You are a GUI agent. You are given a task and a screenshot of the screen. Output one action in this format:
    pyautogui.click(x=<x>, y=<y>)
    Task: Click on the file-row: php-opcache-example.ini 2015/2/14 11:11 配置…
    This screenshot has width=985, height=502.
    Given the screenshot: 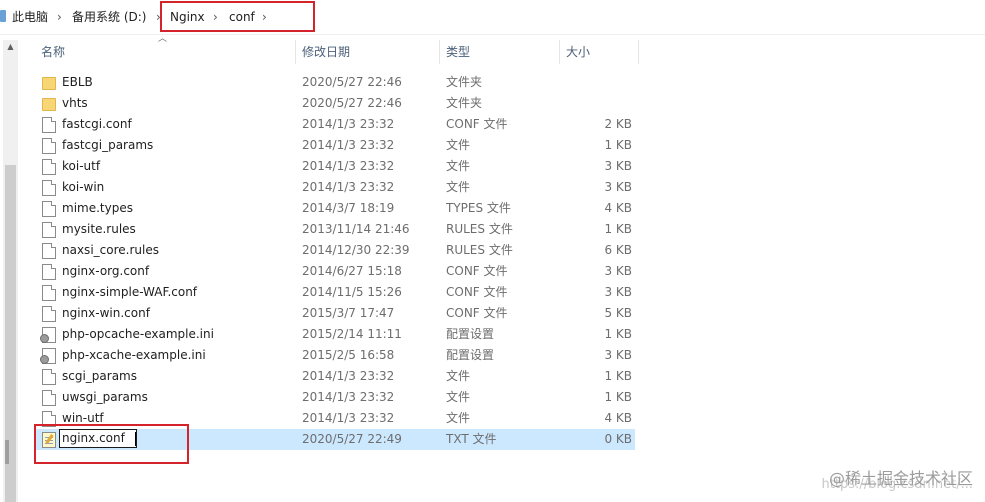 What is the action you would take?
    pyautogui.click(x=335, y=334)
    